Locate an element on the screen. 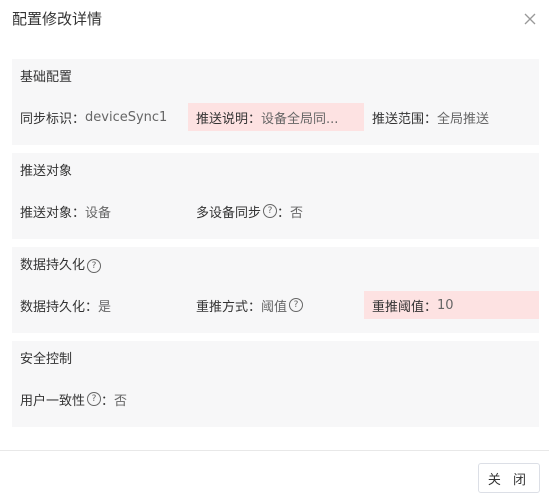 This screenshot has width=549, height=500. dialog-footer: 关 闭 is located at coordinates (274, 475).